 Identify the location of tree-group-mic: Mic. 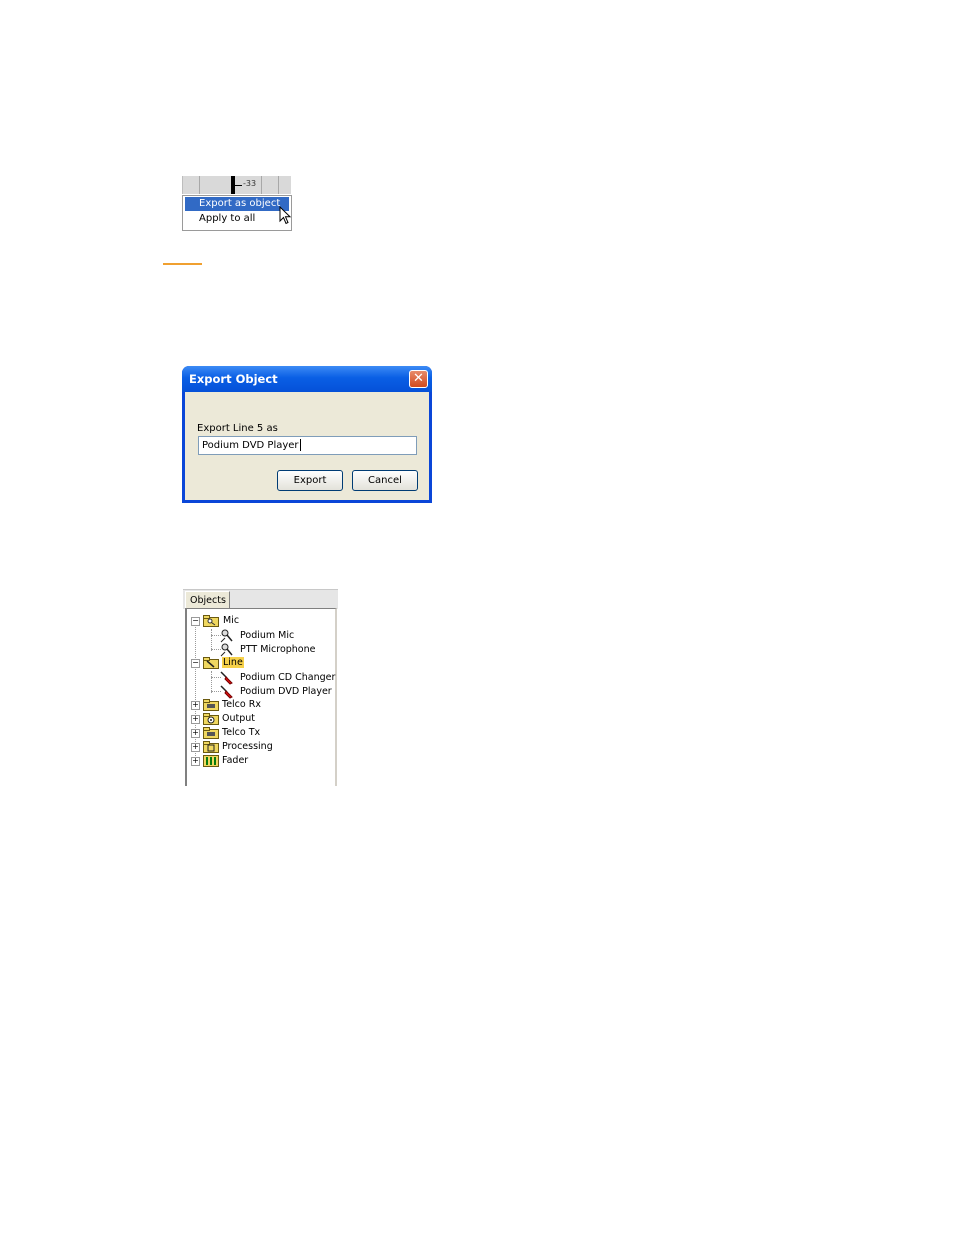
(231, 620).